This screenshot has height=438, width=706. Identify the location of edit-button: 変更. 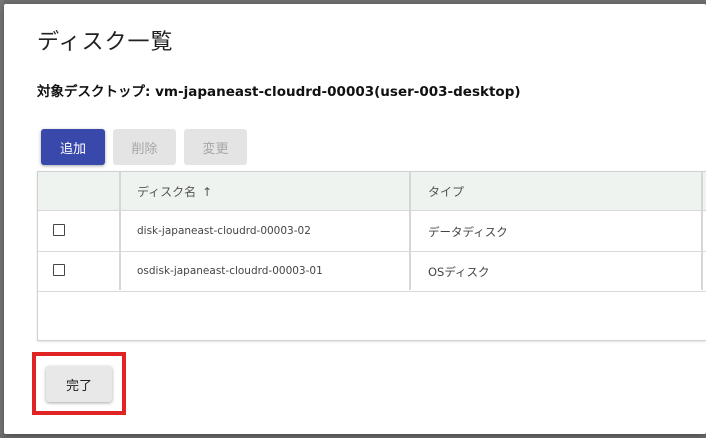
(215, 147).